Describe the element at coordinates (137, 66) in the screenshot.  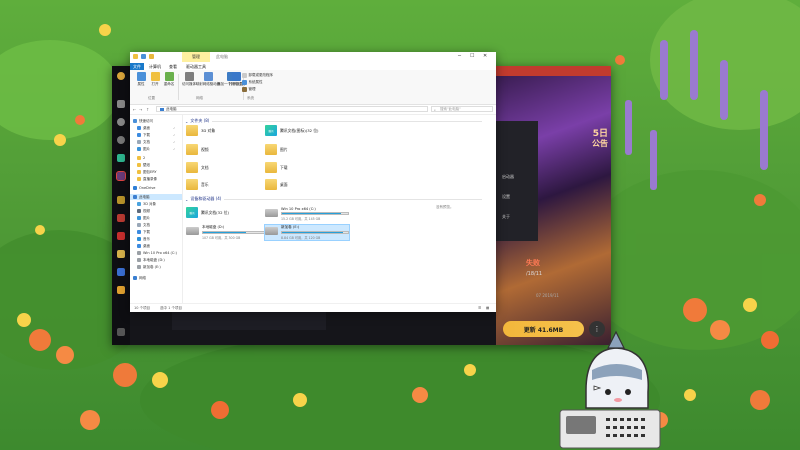
I see `tab-file: 文件` at that location.